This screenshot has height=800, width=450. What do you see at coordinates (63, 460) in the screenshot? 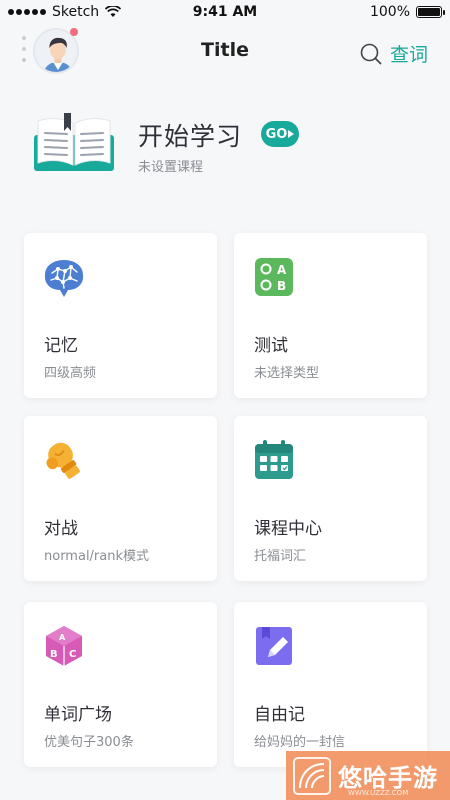
I see `boxing-glove-icon` at bounding box center [63, 460].